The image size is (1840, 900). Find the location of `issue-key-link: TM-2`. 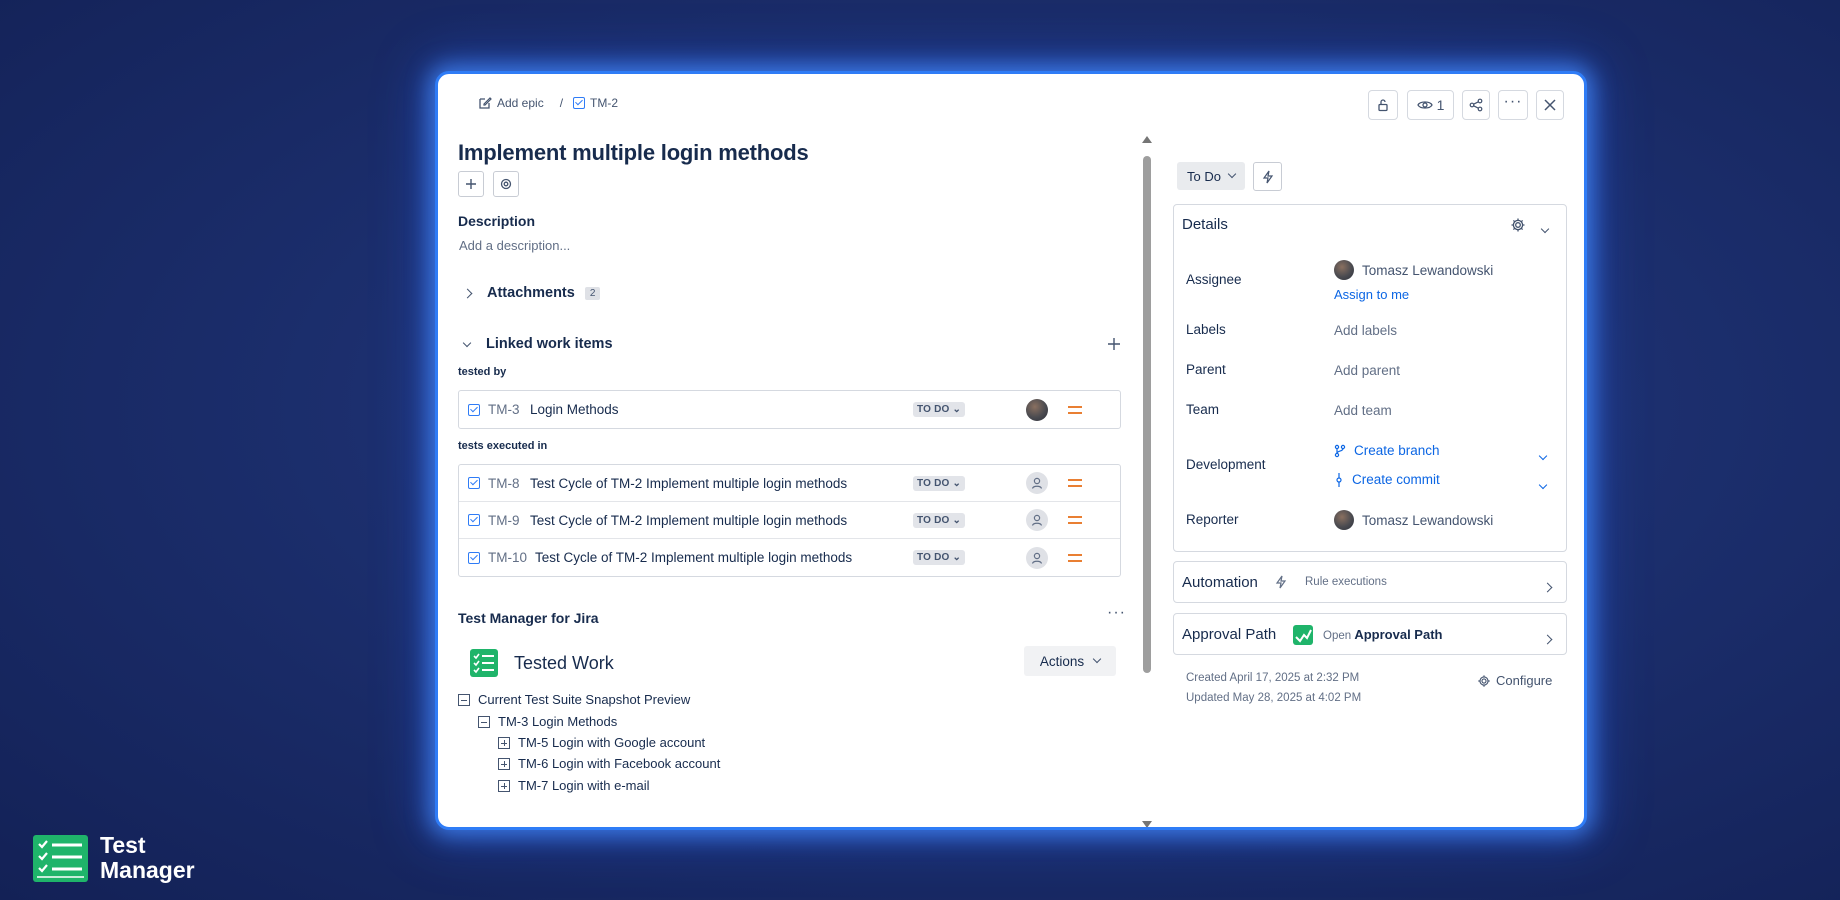

issue-key-link: TM-2 is located at coordinates (595, 103).